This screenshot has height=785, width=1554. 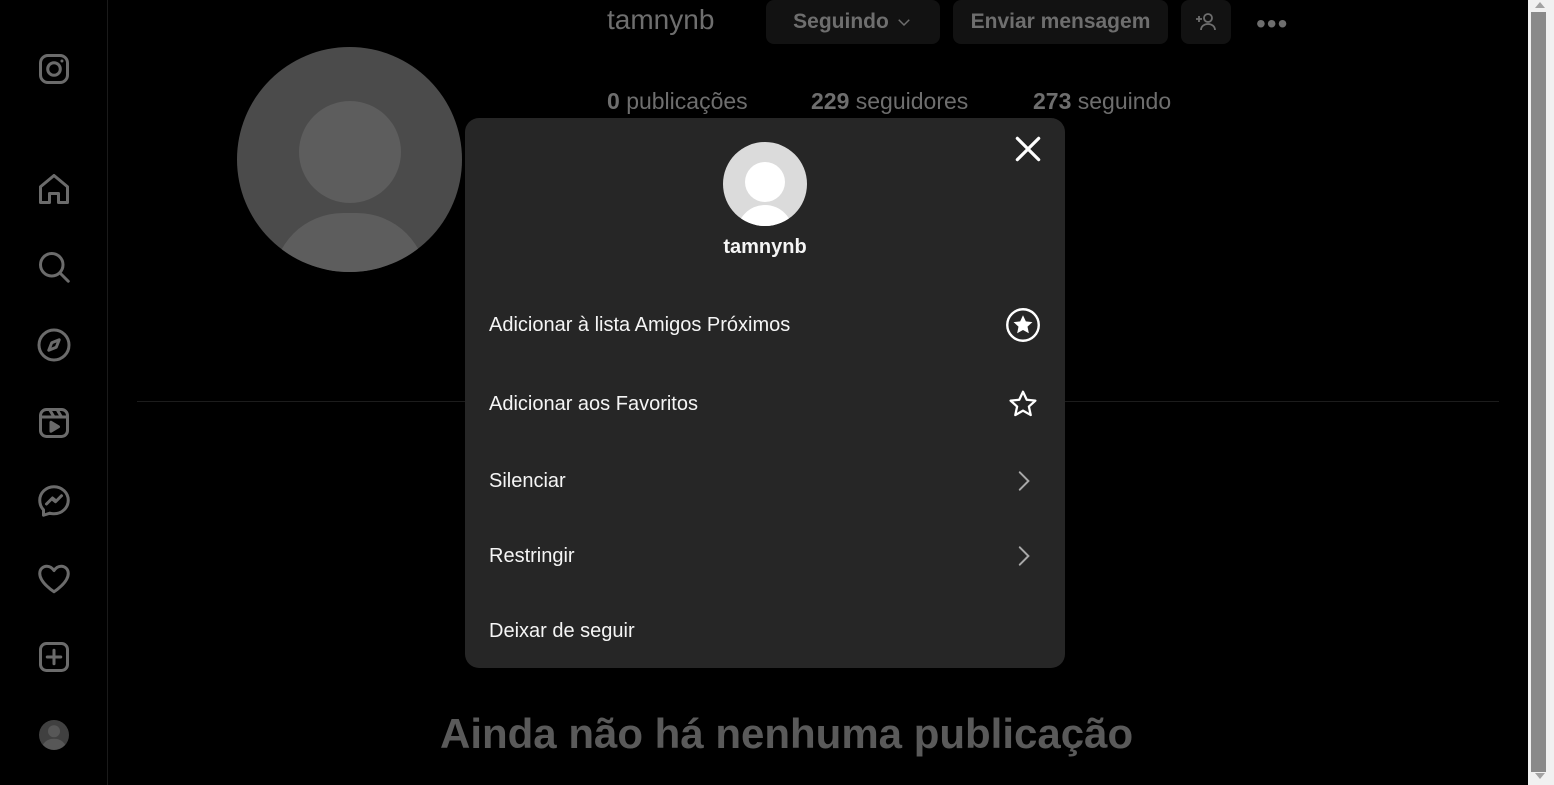 What do you see at coordinates (1023, 325) in the screenshot?
I see `close-friends-star-icon` at bounding box center [1023, 325].